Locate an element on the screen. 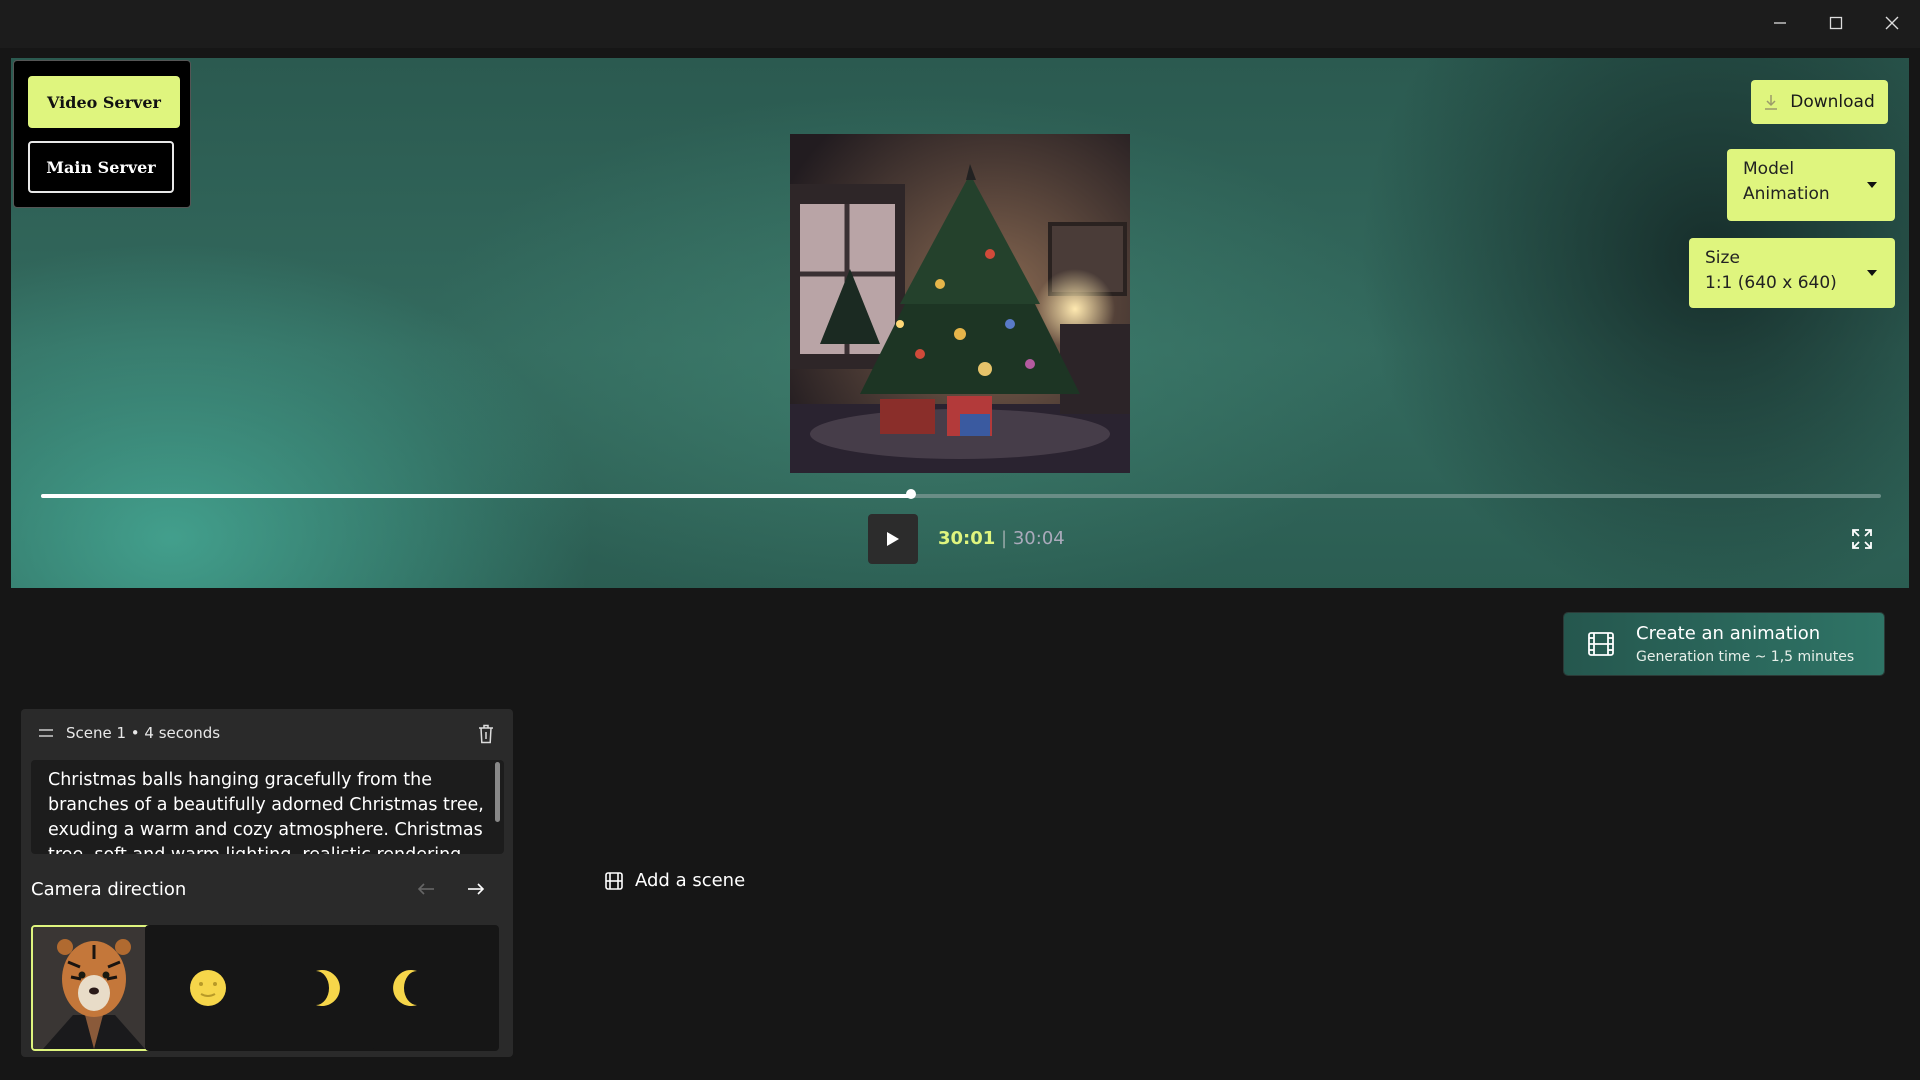 This screenshot has height=1080, width=1920. main-server-button: Main Server is located at coordinates (101, 167).